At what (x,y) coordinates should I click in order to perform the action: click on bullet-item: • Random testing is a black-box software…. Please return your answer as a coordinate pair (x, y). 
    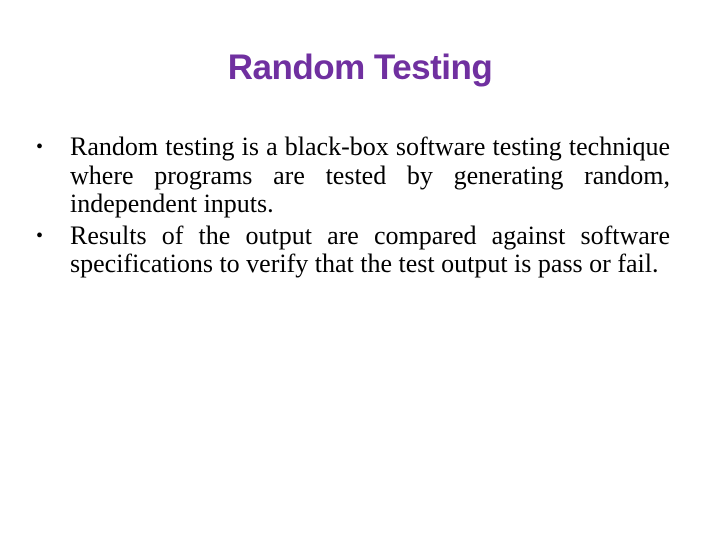
    Looking at the image, I should click on (353, 175).